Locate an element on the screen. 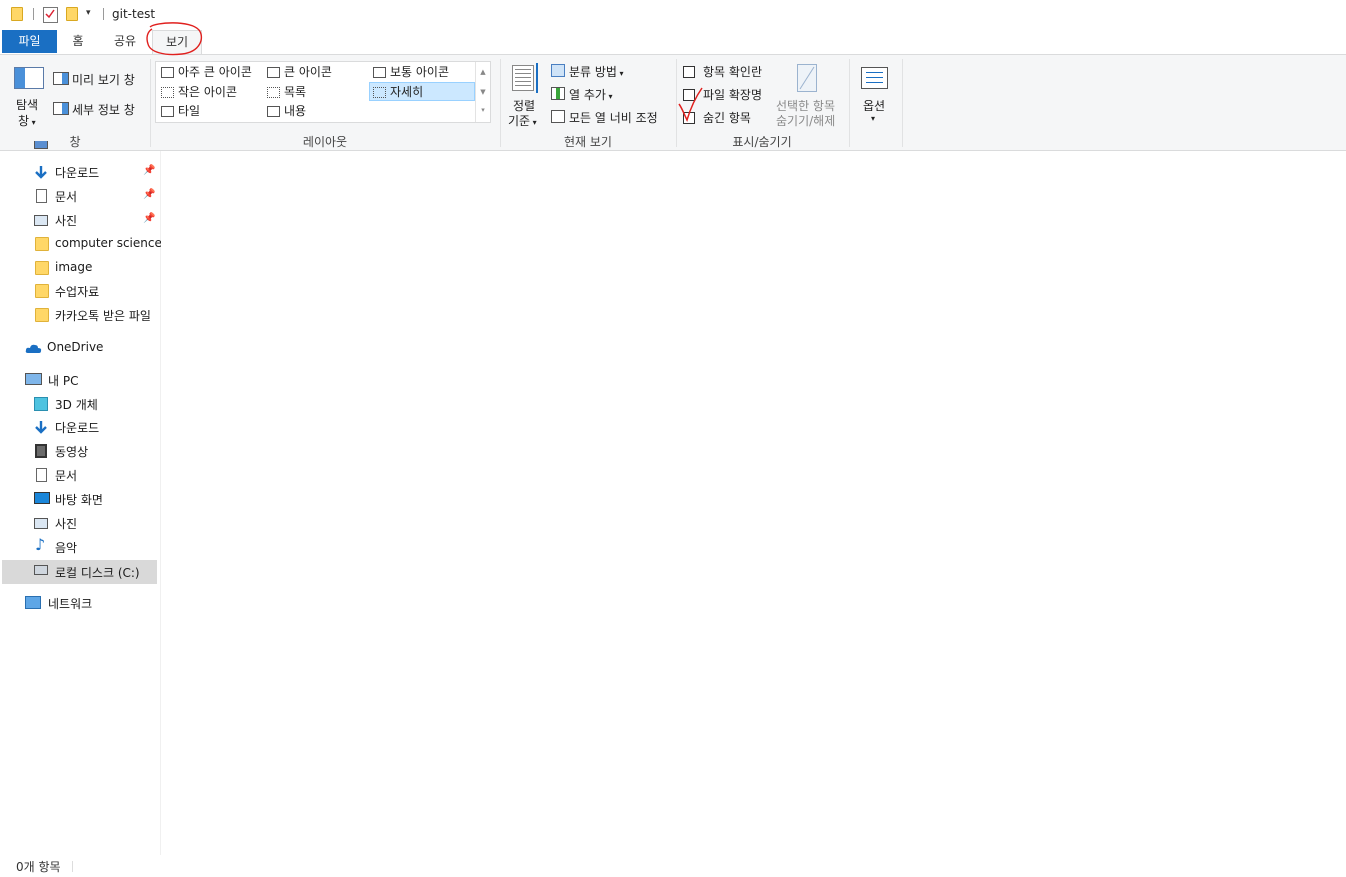 The image size is (1346, 877). group-label-show-hide: 표시/숨기기 is located at coordinates (762, 142).